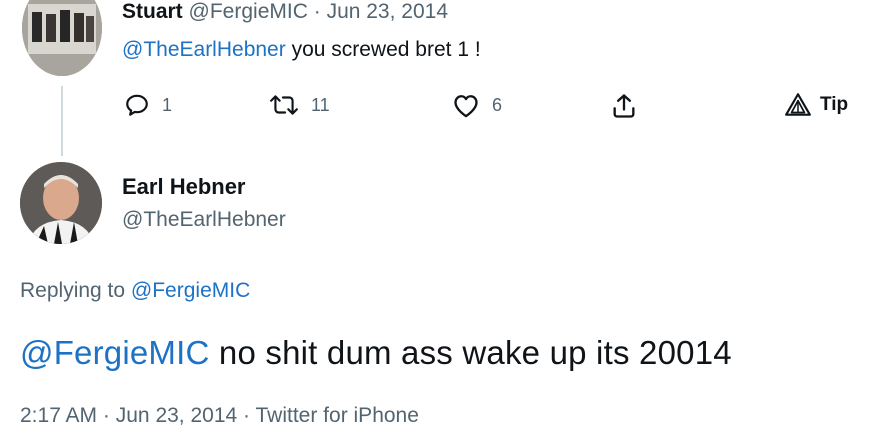  What do you see at coordinates (137, 105) in the screenshot?
I see `reply-icon` at bounding box center [137, 105].